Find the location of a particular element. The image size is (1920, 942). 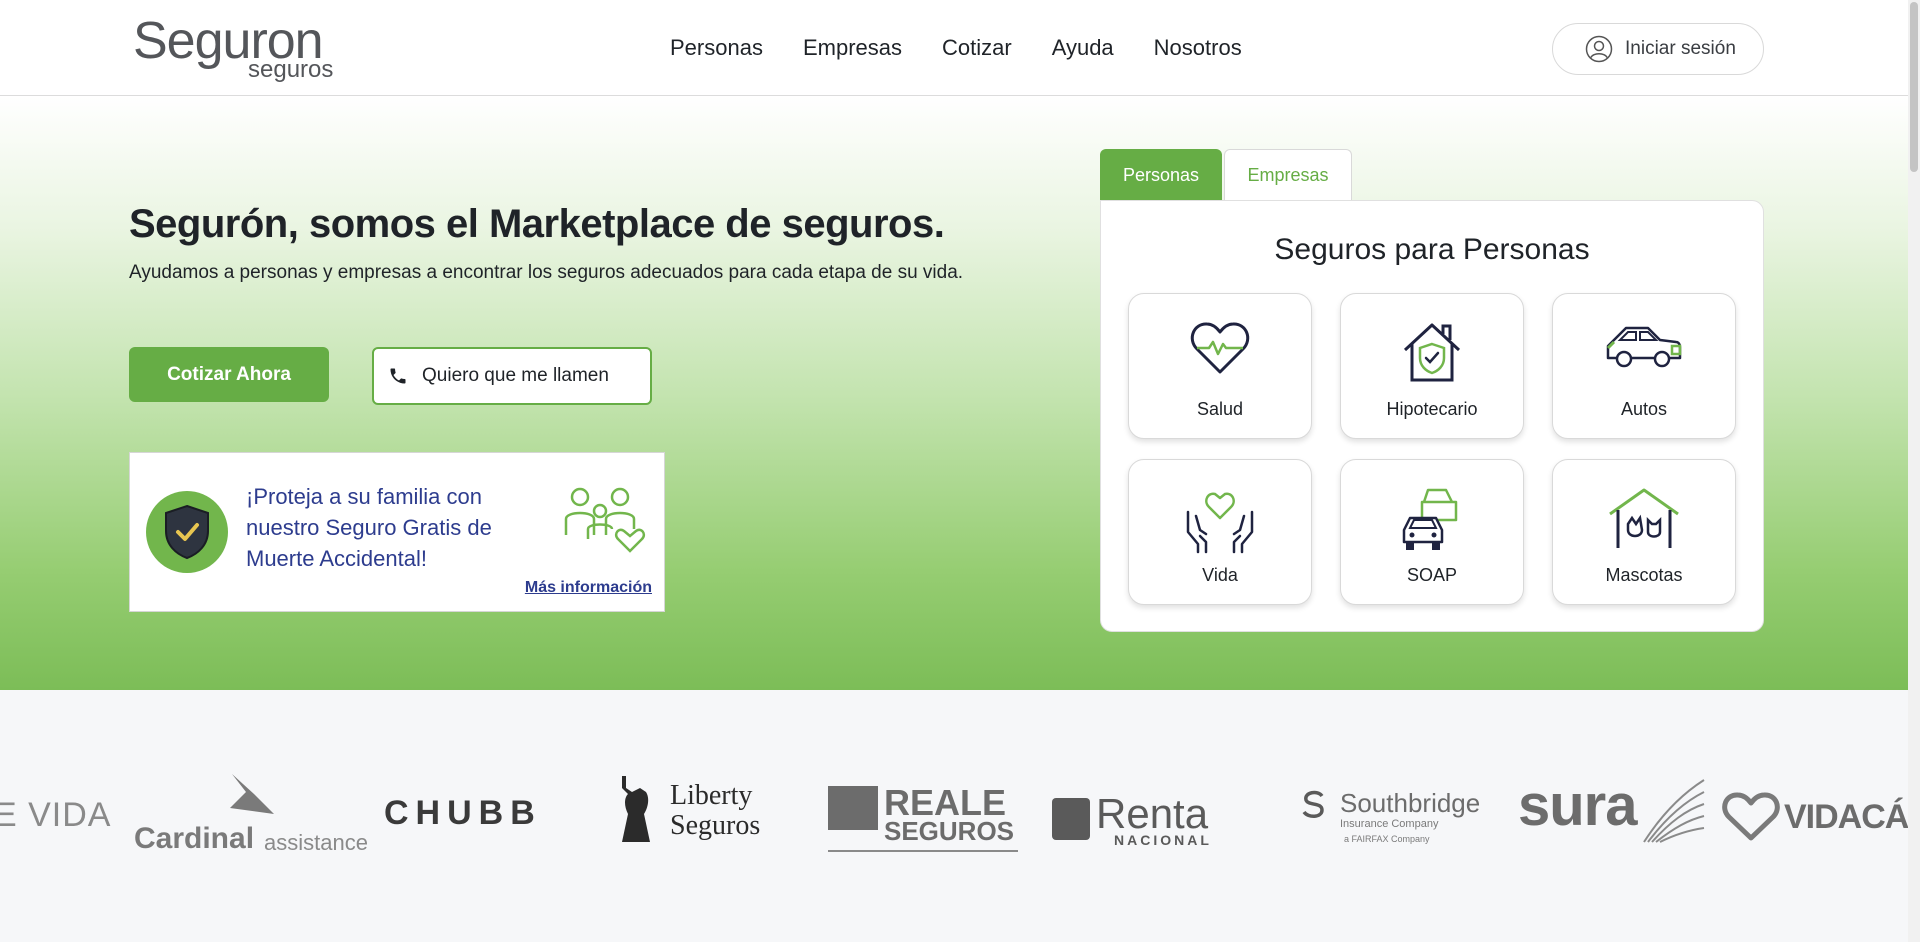

panel-title: Seguros para Personas is located at coordinates (1432, 249).